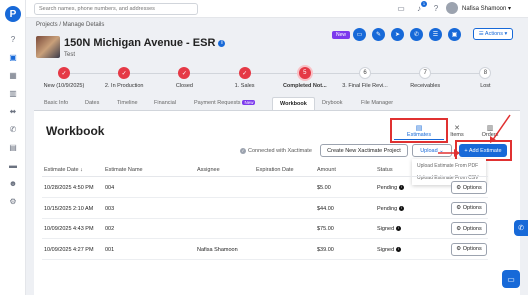  What do you see at coordinates (452, 8) in the screenshot?
I see `avatar` at bounding box center [452, 8].